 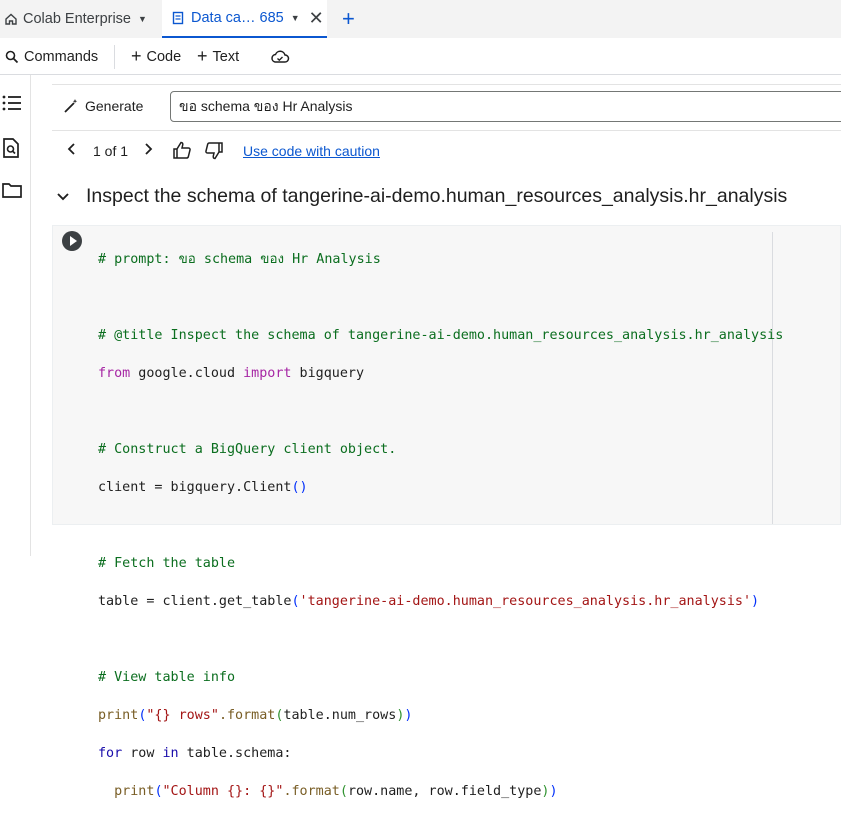 I want to click on thumbs-up-icon, so click(x=182, y=150).